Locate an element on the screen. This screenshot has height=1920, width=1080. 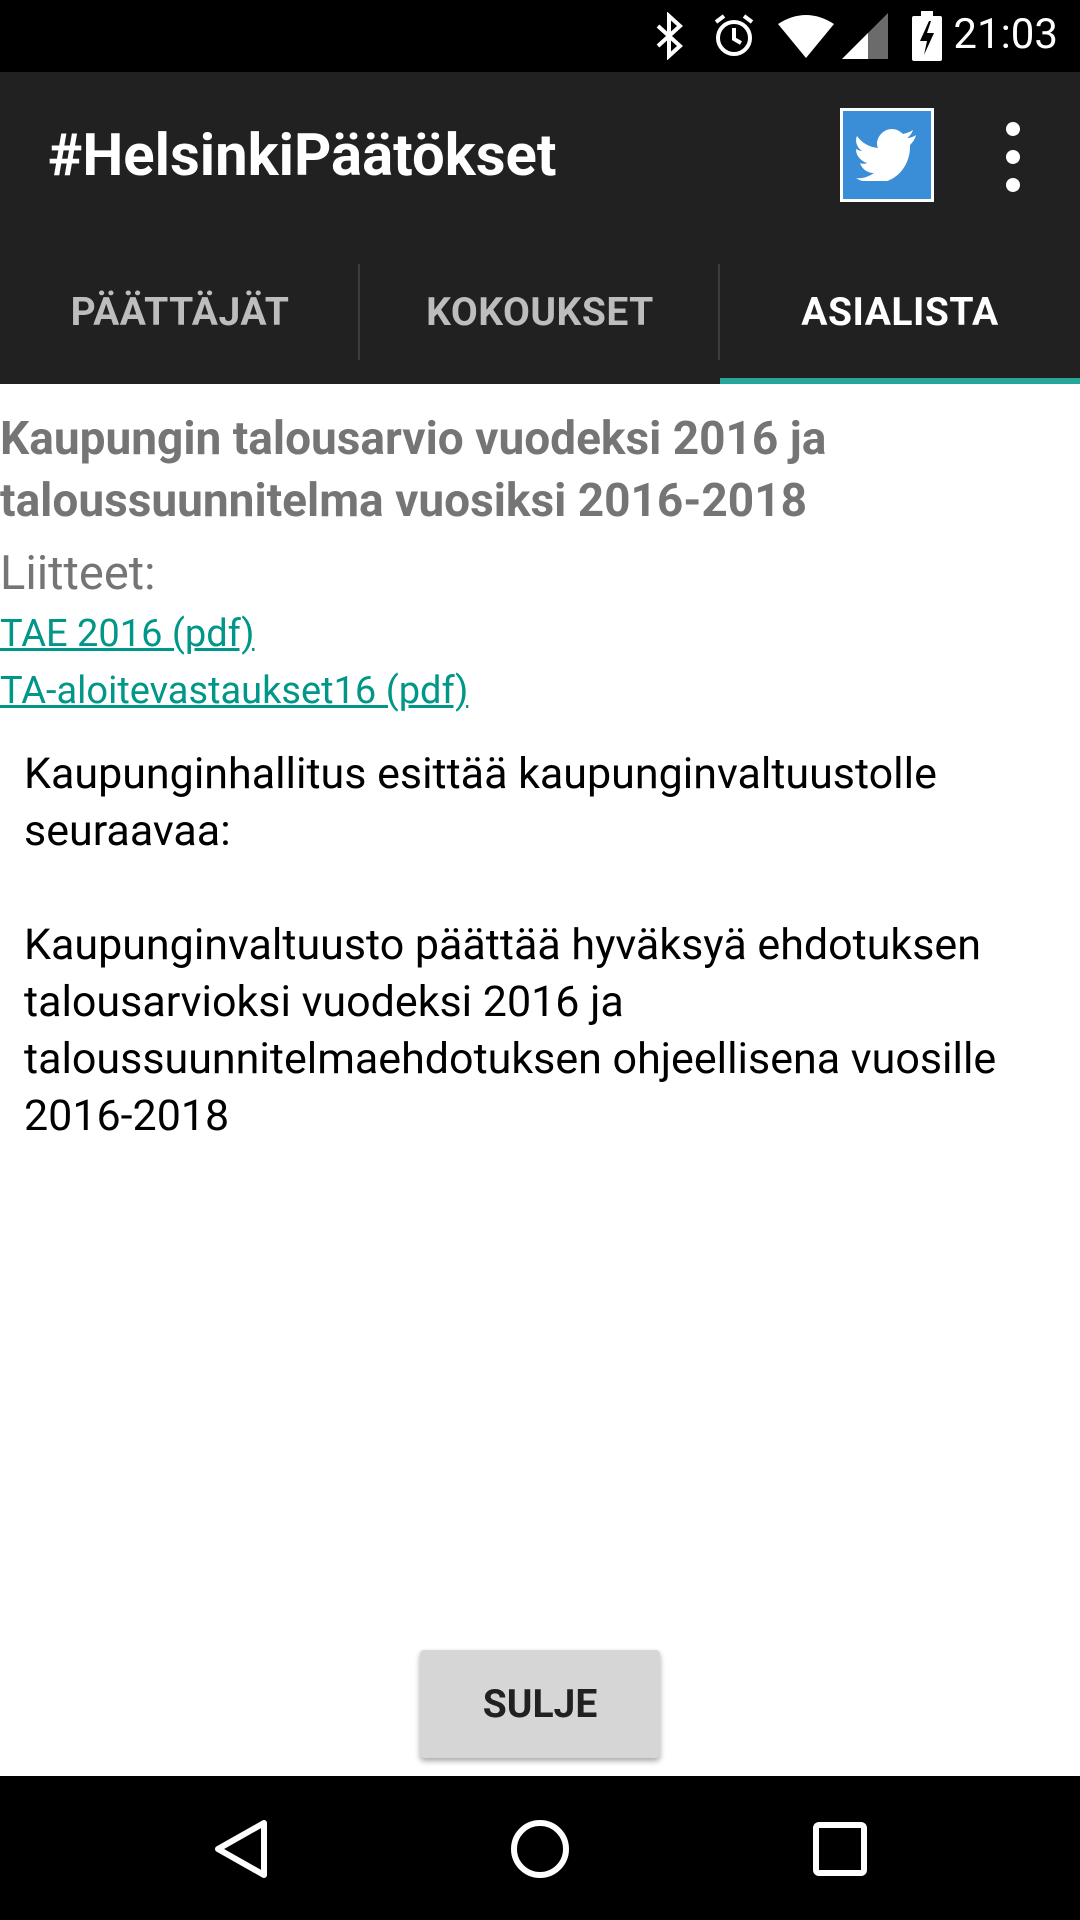
recents-button is located at coordinates (840, 1849).